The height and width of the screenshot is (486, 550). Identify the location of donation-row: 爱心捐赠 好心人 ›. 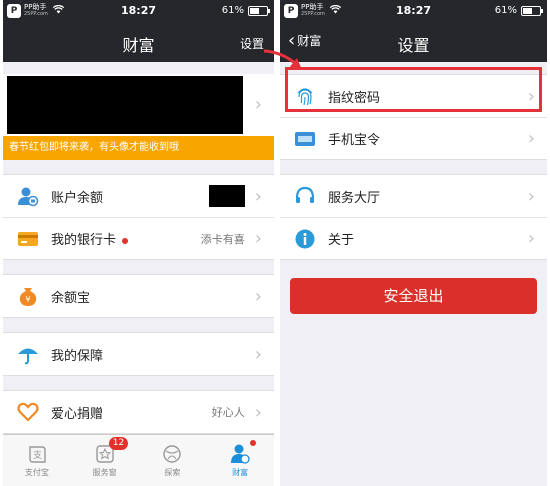
(138, 412).